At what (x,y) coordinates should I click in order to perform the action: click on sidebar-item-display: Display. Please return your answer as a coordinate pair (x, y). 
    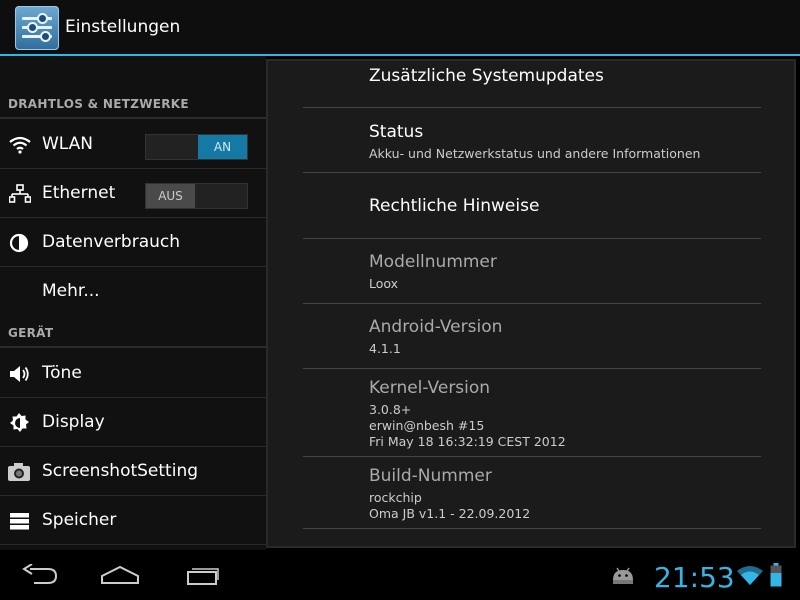
    Looking at the image, I should click on (133, 423).